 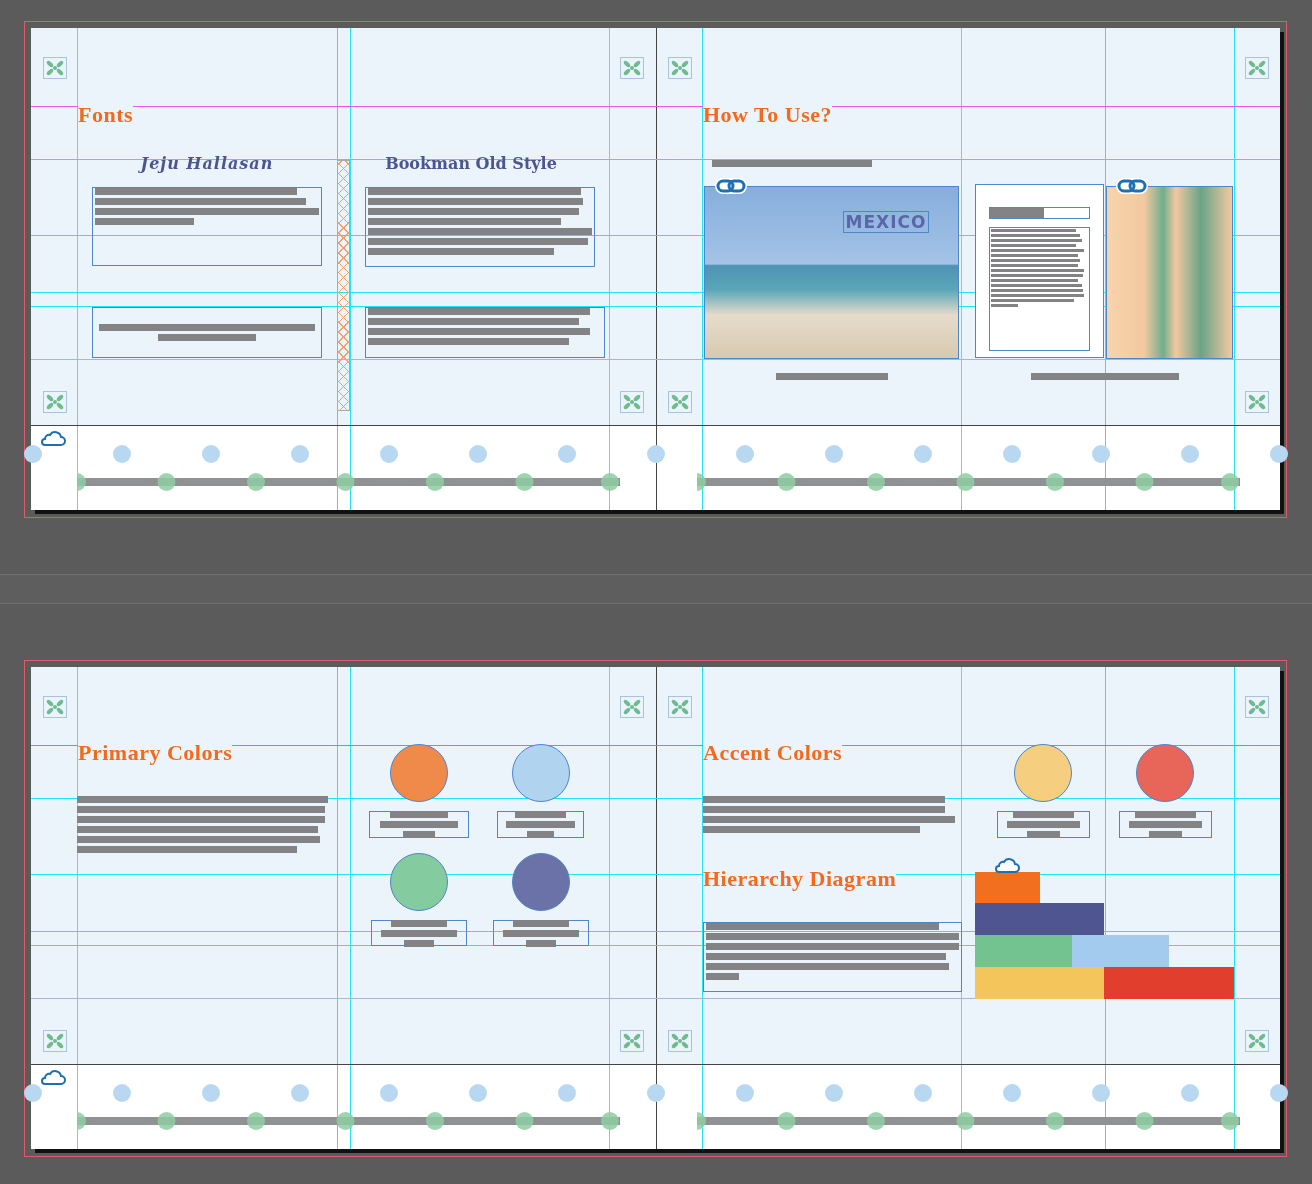 I want to click on font-sample-title: Jeju Hallasan, so click(x=206, y=163).